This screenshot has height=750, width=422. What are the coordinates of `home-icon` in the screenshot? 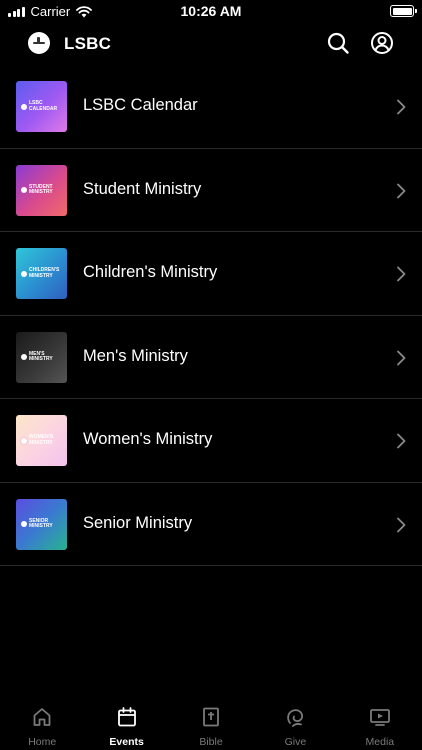 It's located at (42, 717).